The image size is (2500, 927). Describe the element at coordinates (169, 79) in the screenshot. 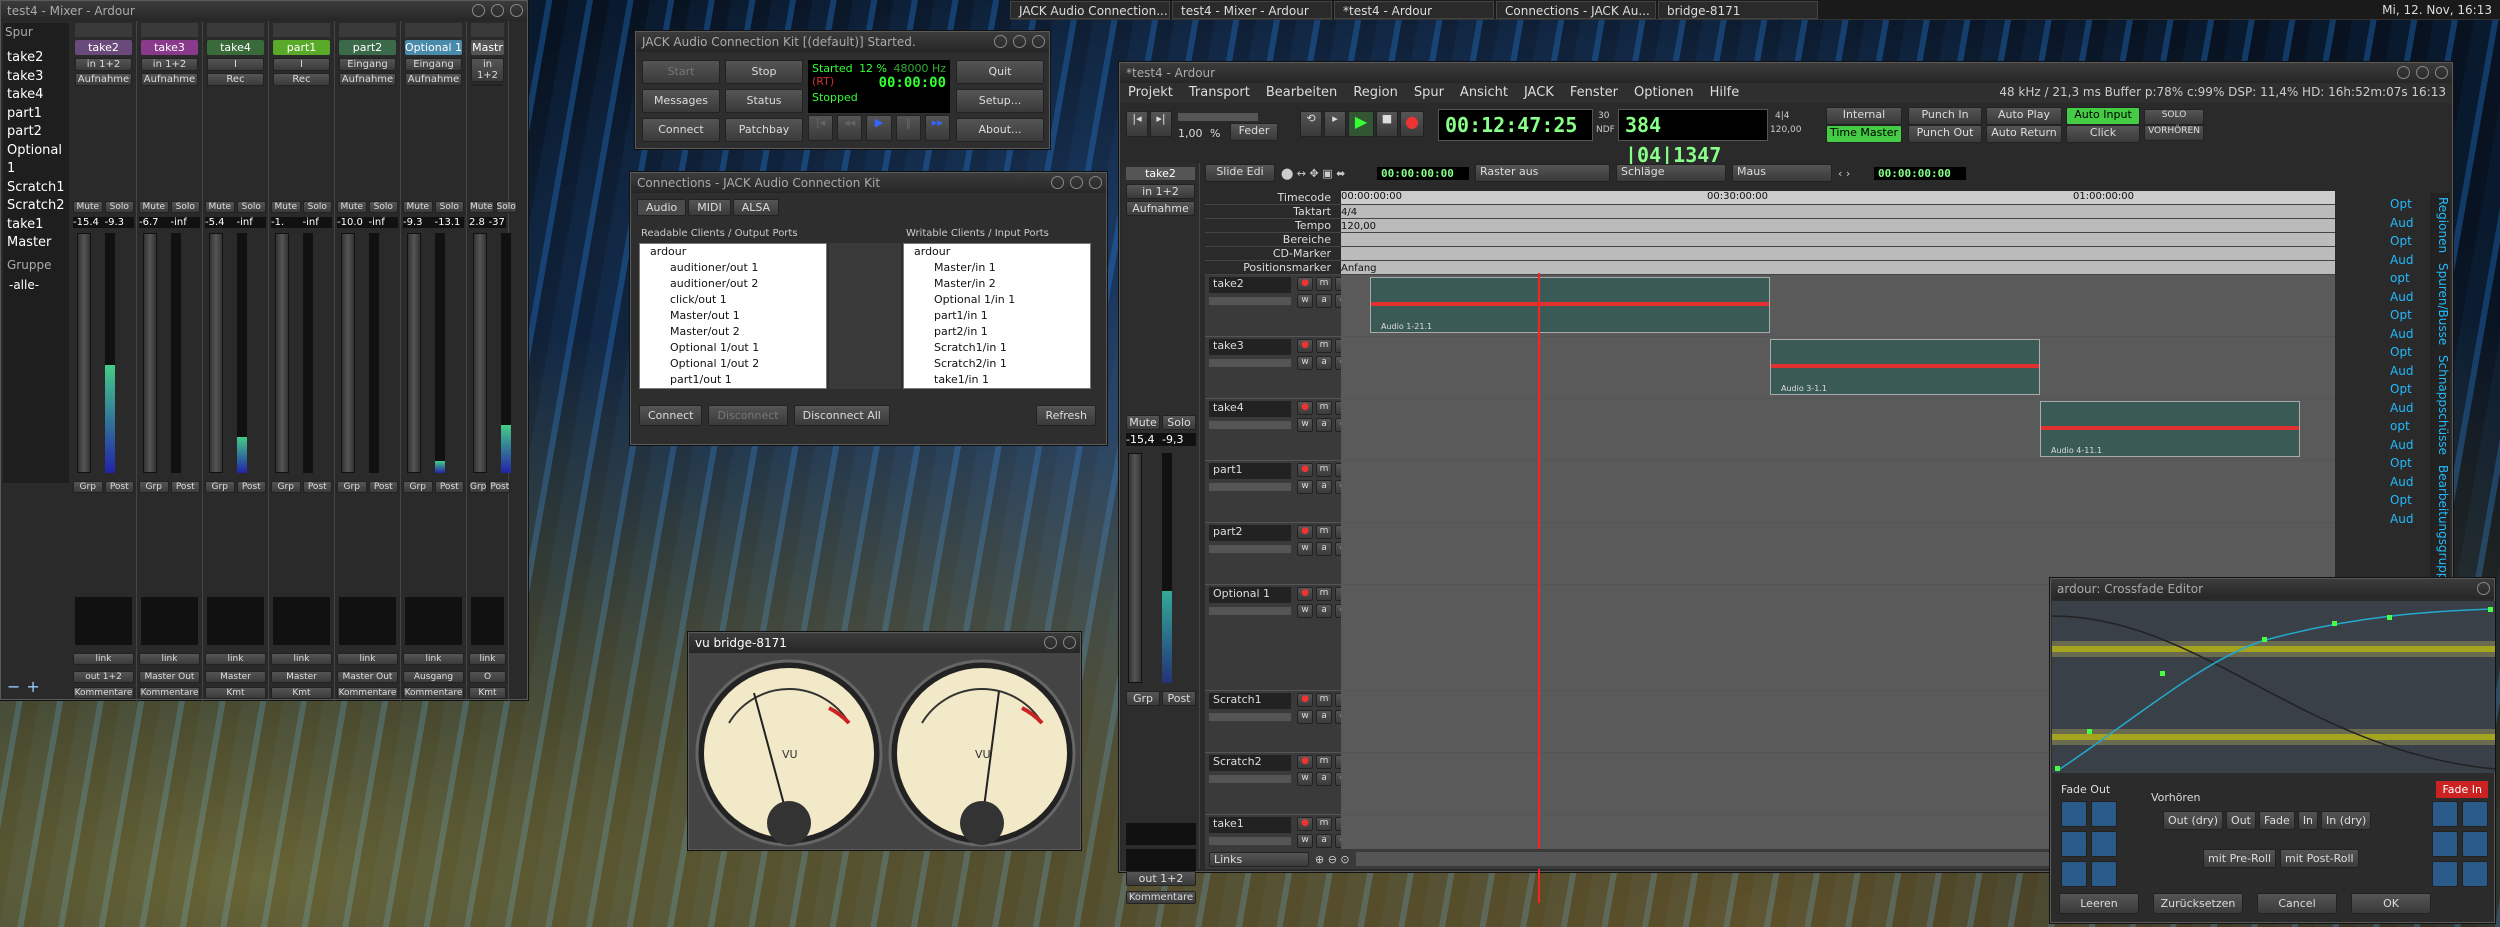

I see `strip-rec-button: Aufnahme` at that location.